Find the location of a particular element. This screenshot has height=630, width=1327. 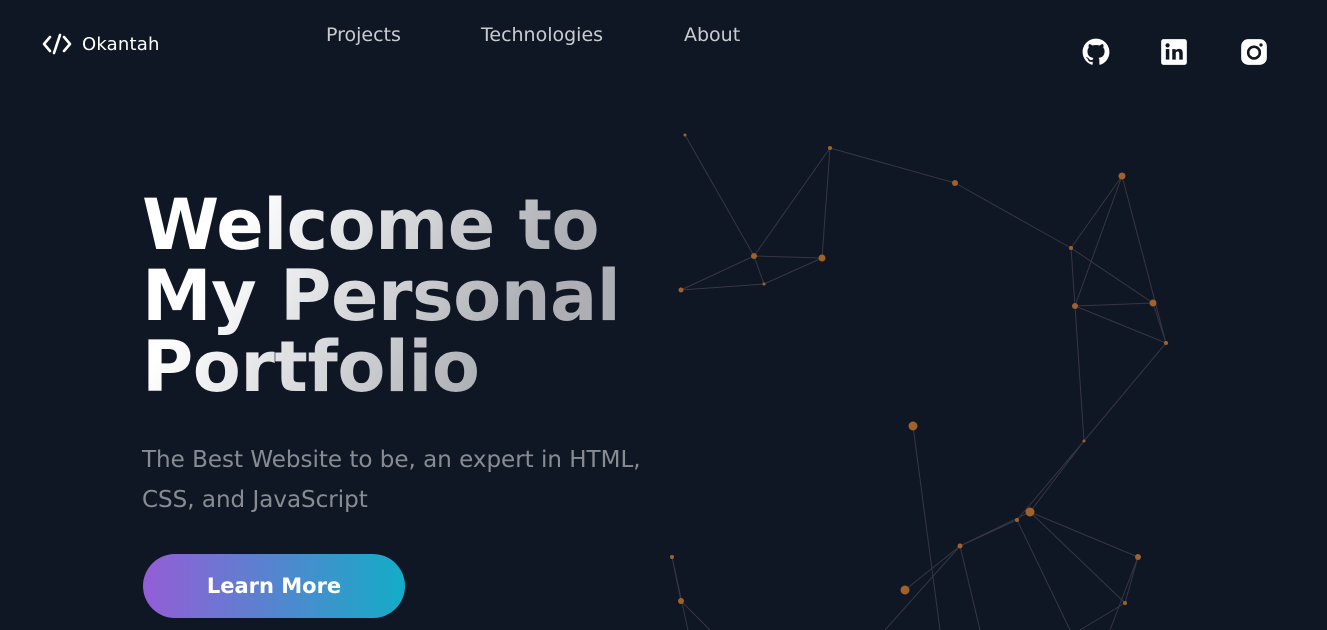

instagram-link is located at coordinates (1254, 52).